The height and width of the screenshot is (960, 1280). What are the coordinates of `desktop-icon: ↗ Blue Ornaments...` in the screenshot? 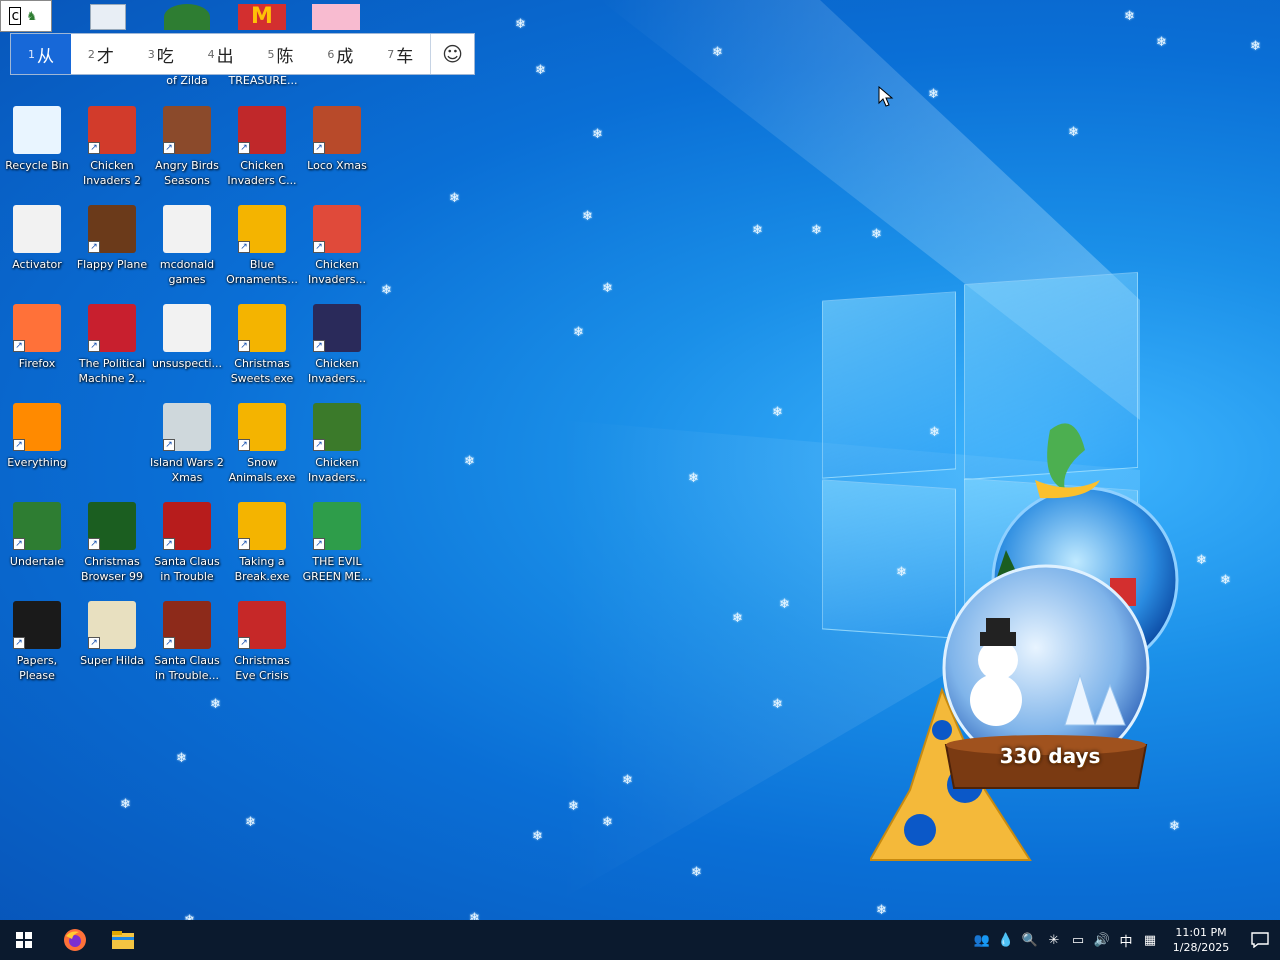 It's located at (262, 249).